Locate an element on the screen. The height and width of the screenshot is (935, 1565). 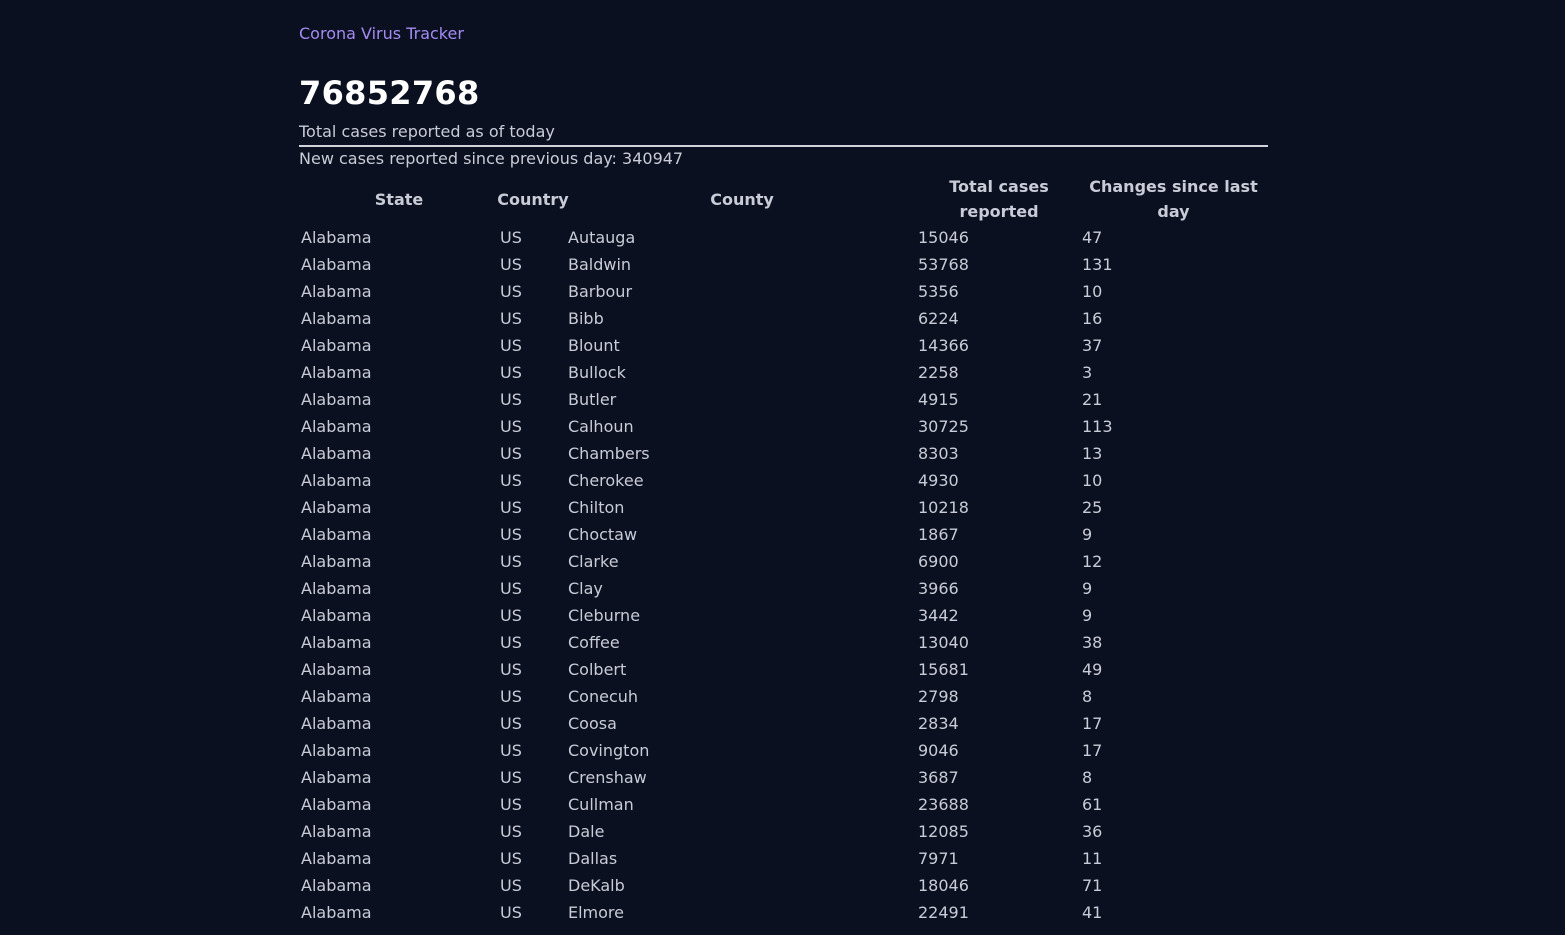
total-cases-cell: 2834 is located at coordinates (938, 723).